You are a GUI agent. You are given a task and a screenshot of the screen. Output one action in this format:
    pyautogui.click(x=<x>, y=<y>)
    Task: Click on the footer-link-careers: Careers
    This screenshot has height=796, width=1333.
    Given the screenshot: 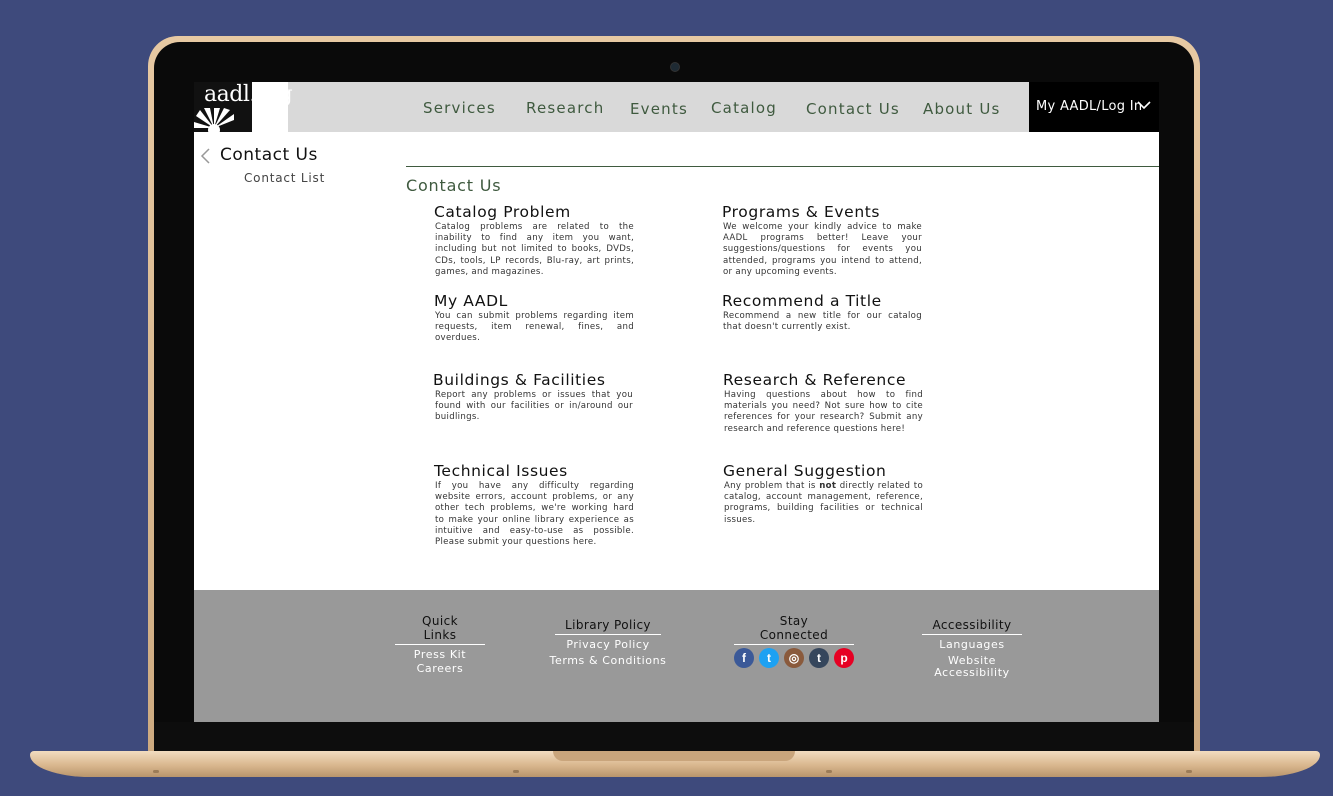 What is the action you would take?
    pyautogui.click(x=440, y=669)
    